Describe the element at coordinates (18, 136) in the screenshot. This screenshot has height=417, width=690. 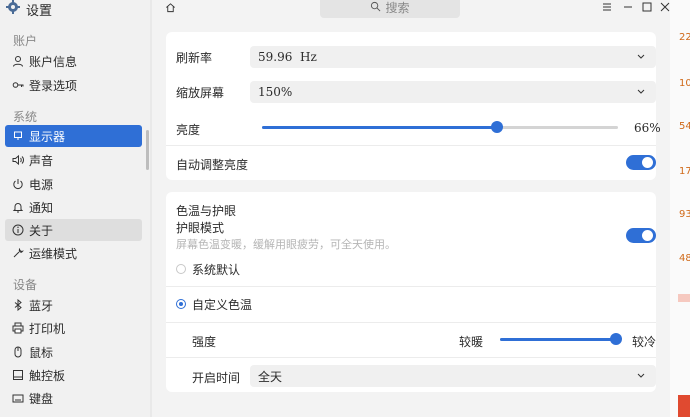
I see `monitor-icon` at that location.